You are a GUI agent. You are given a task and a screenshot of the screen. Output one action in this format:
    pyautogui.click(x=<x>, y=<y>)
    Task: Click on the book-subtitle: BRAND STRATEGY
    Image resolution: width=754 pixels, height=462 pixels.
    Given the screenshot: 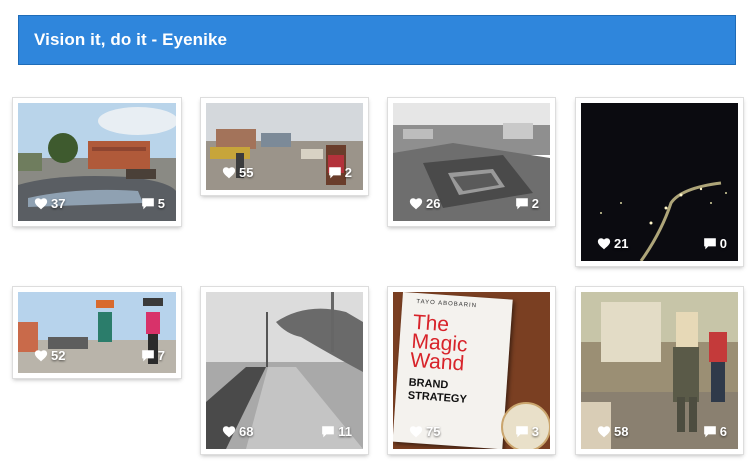 What is the action you would take?
    pyautogui.click(x=437, y=391)
    